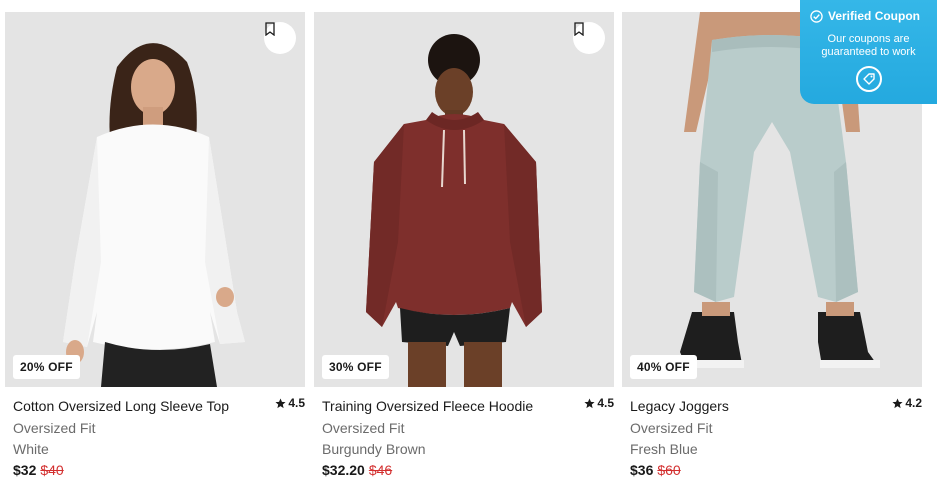  What do you see at coordinates (655, 470) in the screenshot?
I see `product-price: $36 $60` at bounding box center [655, 470].